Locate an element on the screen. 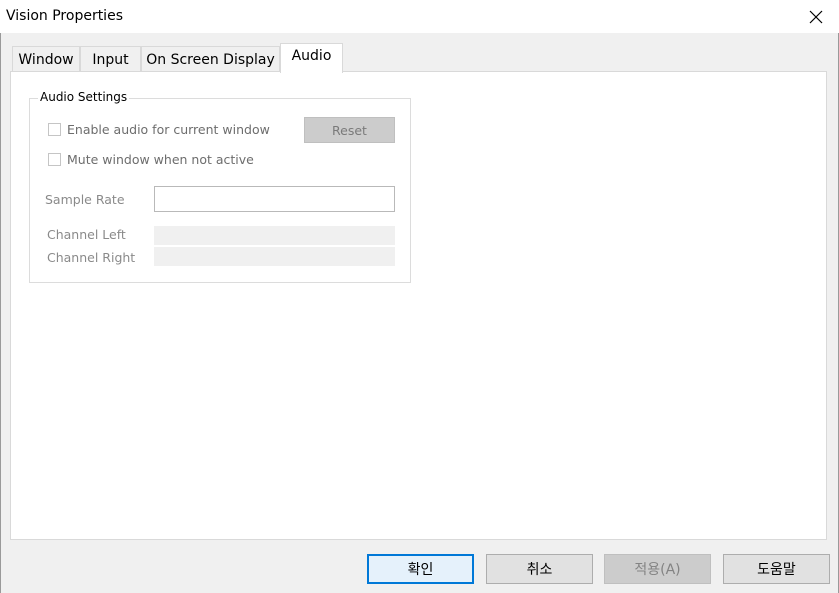 This screenshot has width=839, height=593. reset-button: Reset is located at coordinates (349, 130).